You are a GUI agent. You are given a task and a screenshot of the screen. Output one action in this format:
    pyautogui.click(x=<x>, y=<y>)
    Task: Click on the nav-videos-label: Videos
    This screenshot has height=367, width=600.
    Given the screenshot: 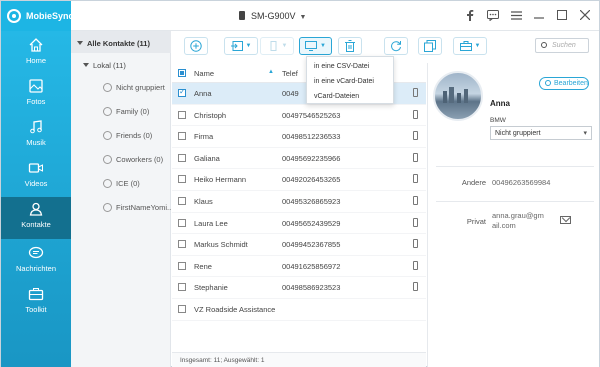 What is the action you would take?
    pyautogui.click(x=36, y=183)
    